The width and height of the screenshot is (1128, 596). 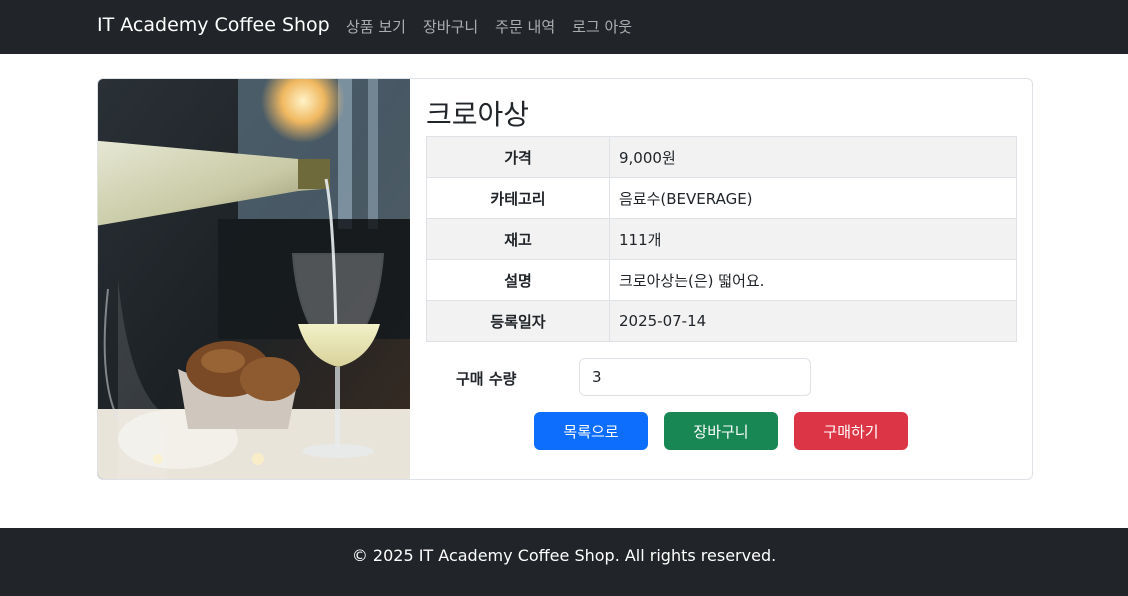 What do you see at coordinates (518, 157) in the screenshot?
I see `row-label-price: 가격` at bounding box center [518, 157].